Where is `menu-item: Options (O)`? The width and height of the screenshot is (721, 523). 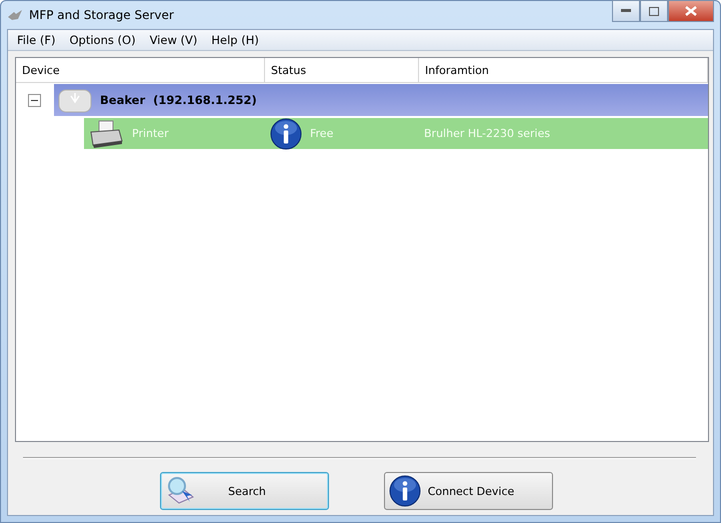
menu-item: Options (O) is located at coordinates (102, 40).